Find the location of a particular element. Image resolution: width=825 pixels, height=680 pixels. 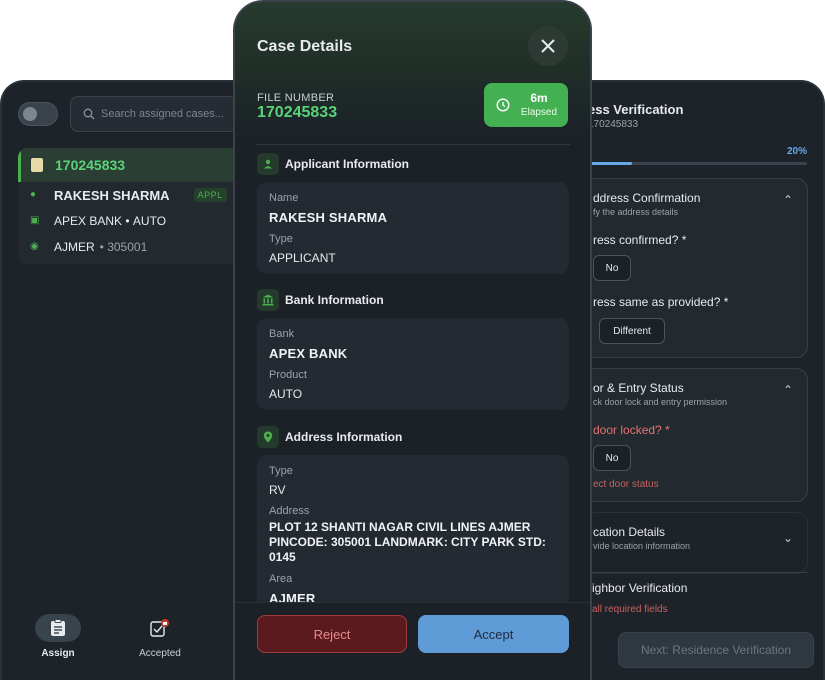

case-bank-row: ▣ APEX BANK • AUTO is located at coordinates (139, 221).